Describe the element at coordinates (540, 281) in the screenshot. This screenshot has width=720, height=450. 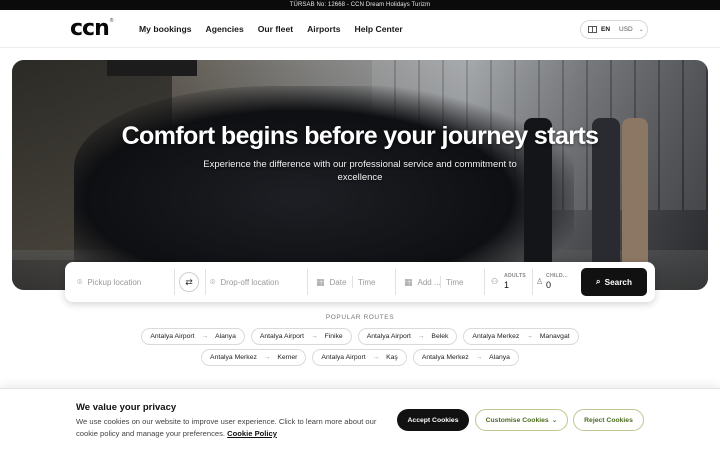
I see `child-icon: ♙` at that location.